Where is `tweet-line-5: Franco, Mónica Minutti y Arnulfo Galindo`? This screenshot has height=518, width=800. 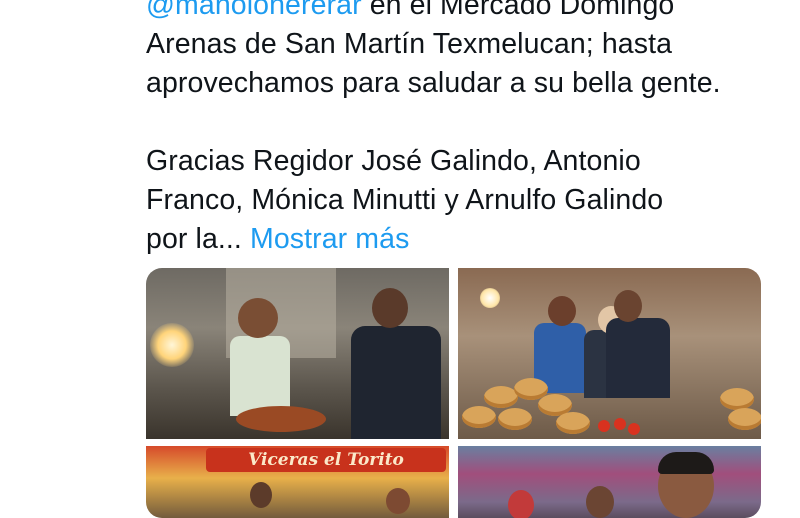
tweet-line-5: Franco, Mónica Minutti y Arnulfo Galindo is located at coordinates (405, 200).